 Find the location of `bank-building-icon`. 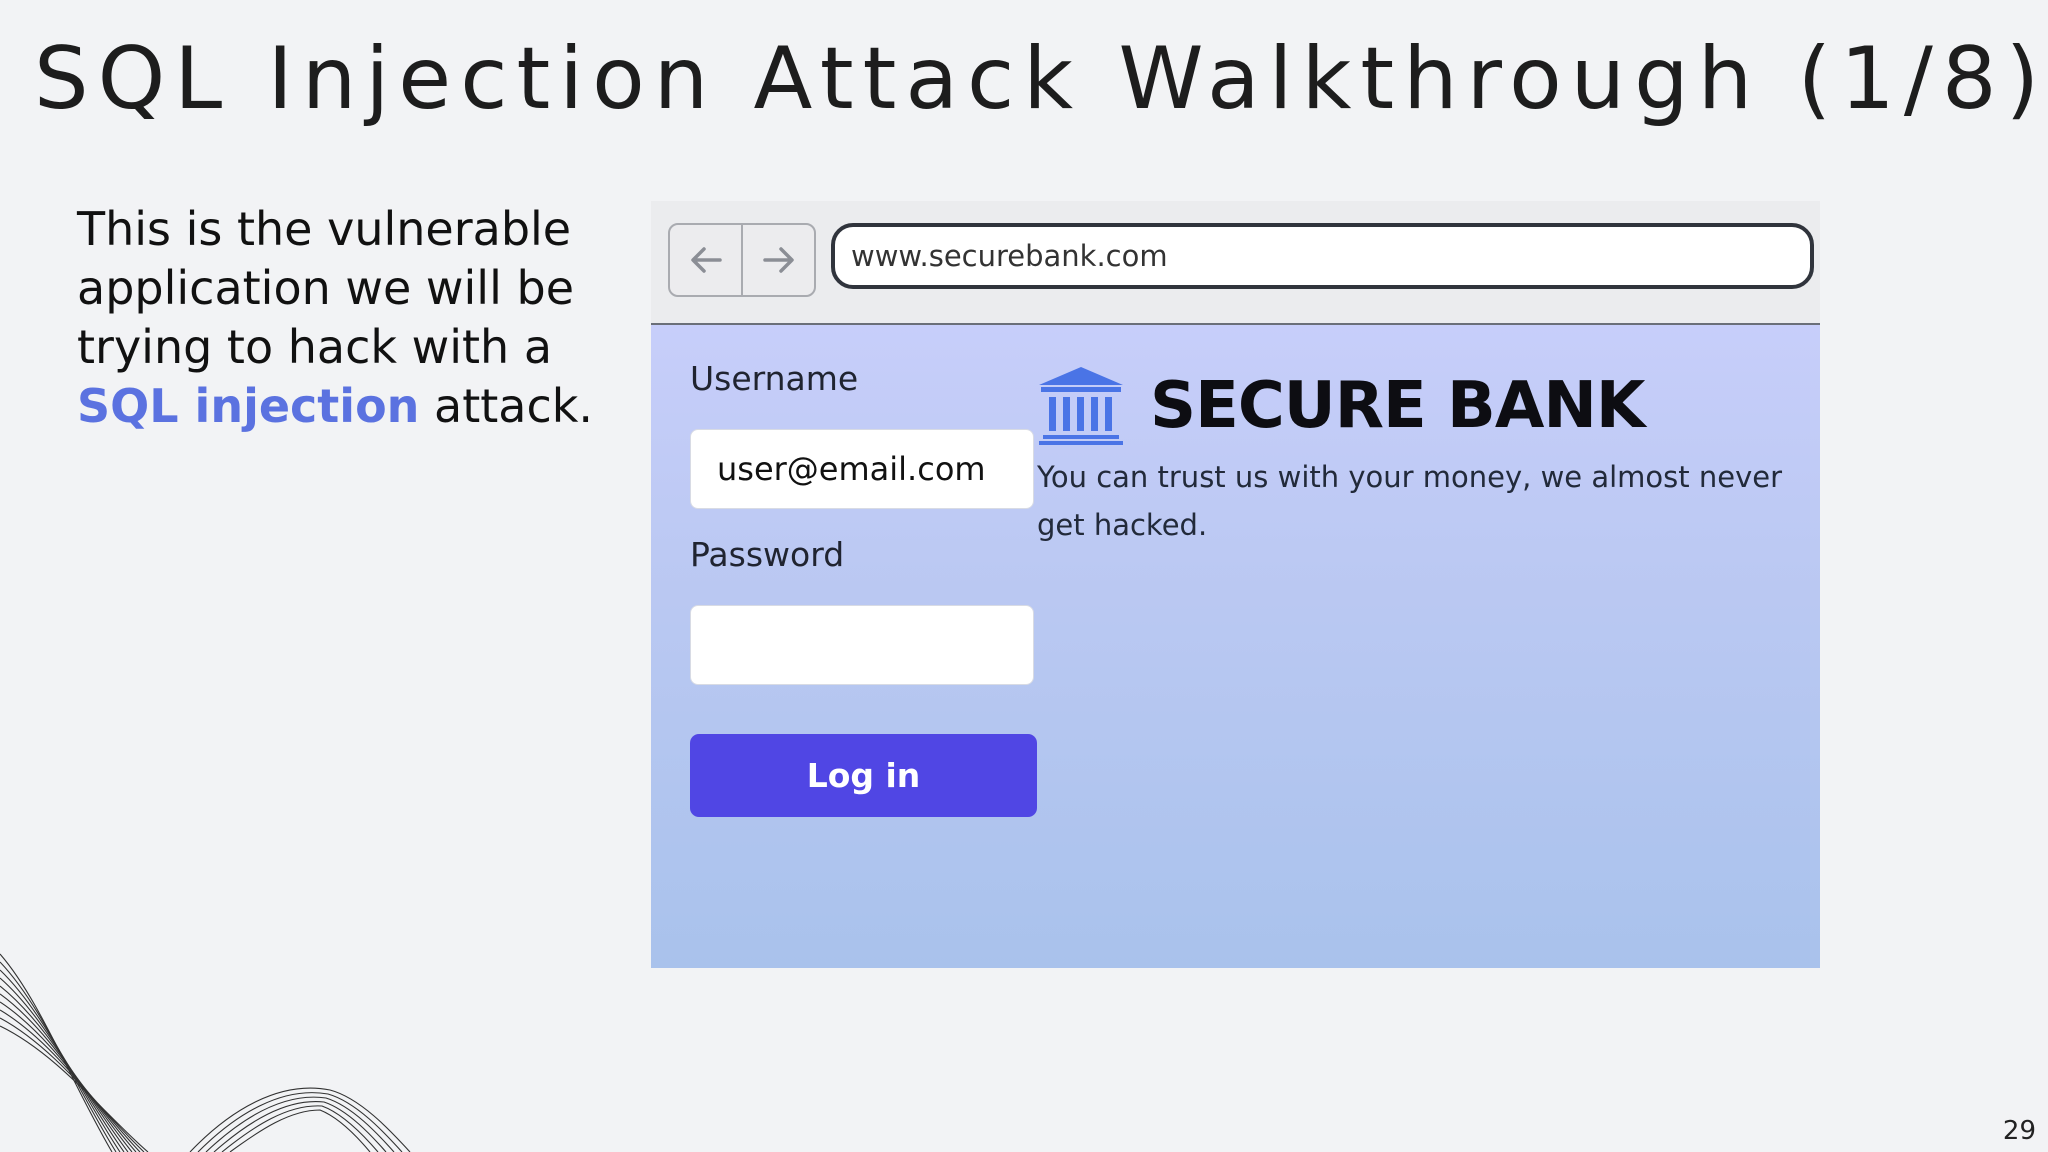

bank-building-icon is located at coordinates (1081, 406).